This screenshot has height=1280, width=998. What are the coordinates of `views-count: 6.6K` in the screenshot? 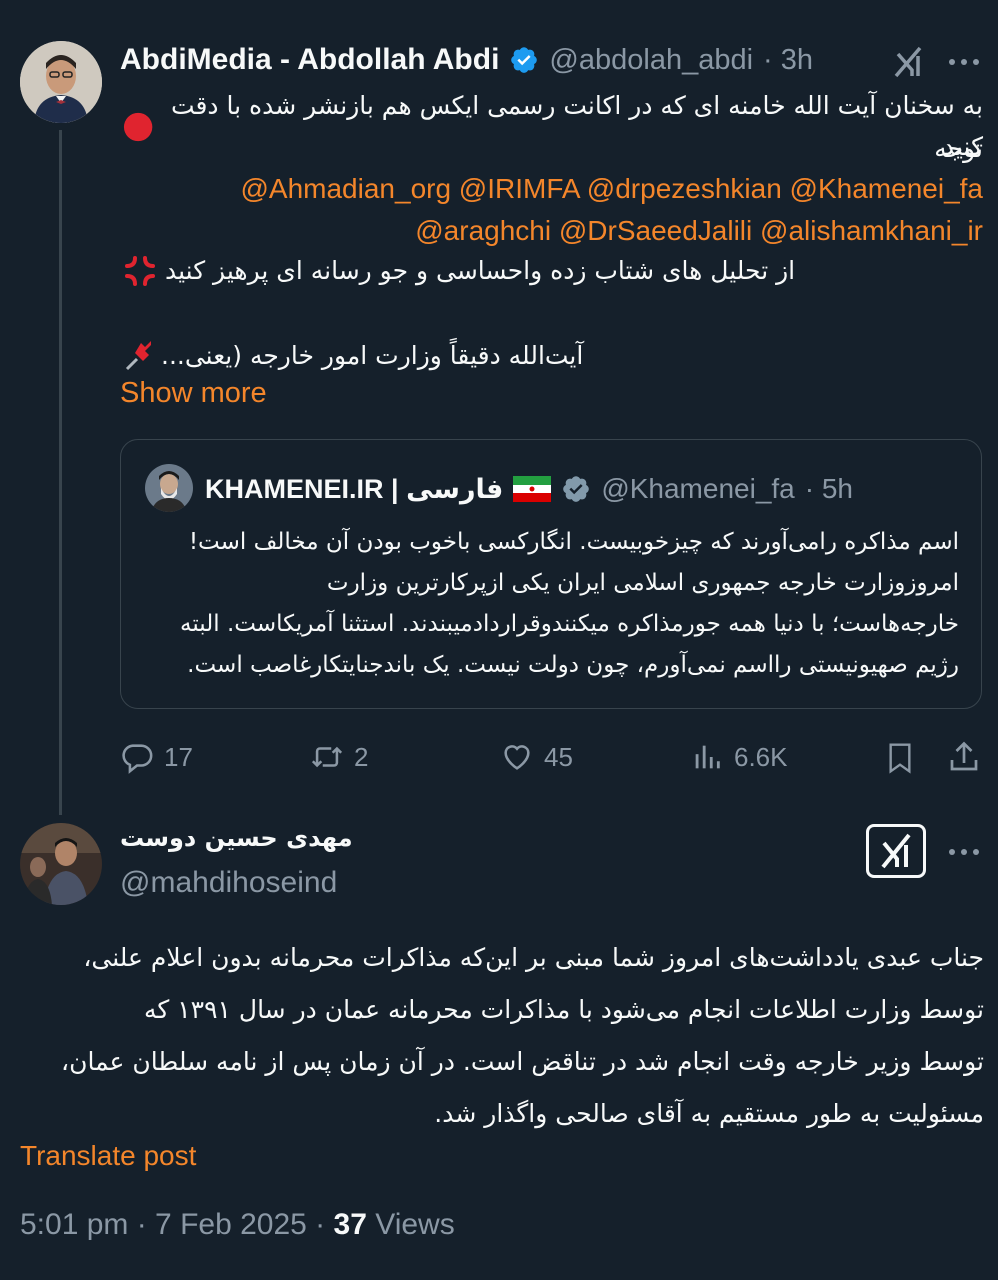 It's located at (761, 756).